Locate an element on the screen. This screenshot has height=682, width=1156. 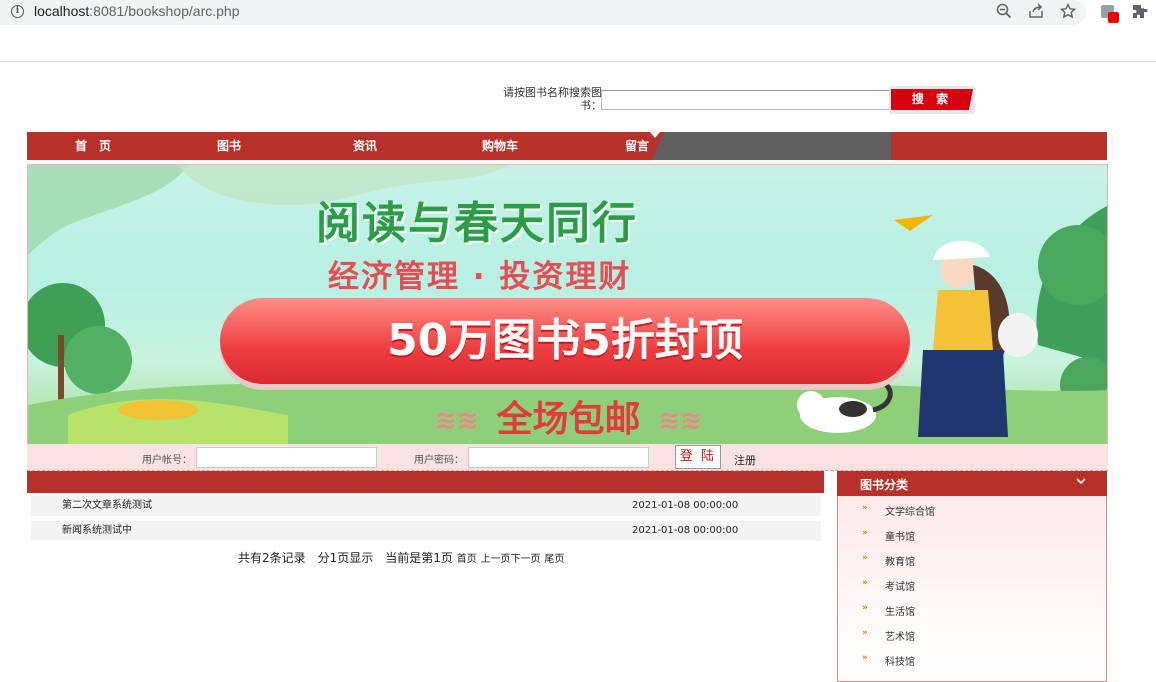
category-panel: » 文学综合馆 » 童书馆 » 教育馆 » 考试馆 » 生活馆 » 艺术馆 » 科技馆 is located at coordinates (972, 576).